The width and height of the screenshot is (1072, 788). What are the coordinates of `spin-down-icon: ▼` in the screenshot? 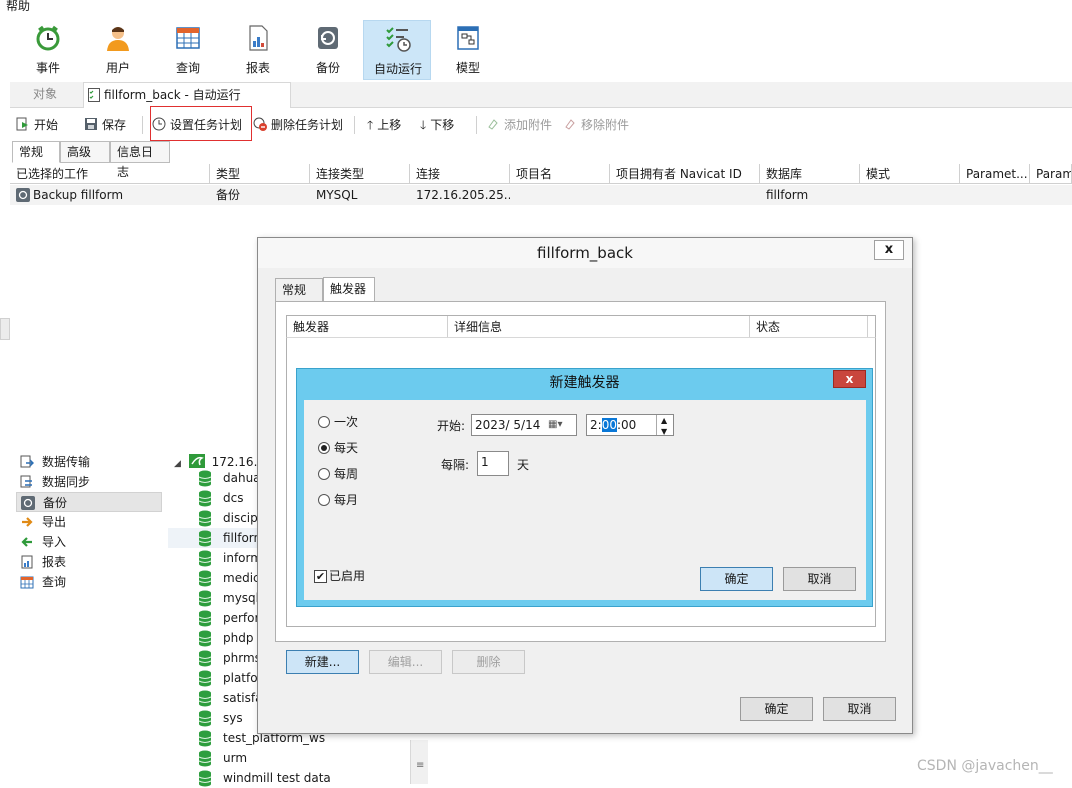 It's located at (664, 432).